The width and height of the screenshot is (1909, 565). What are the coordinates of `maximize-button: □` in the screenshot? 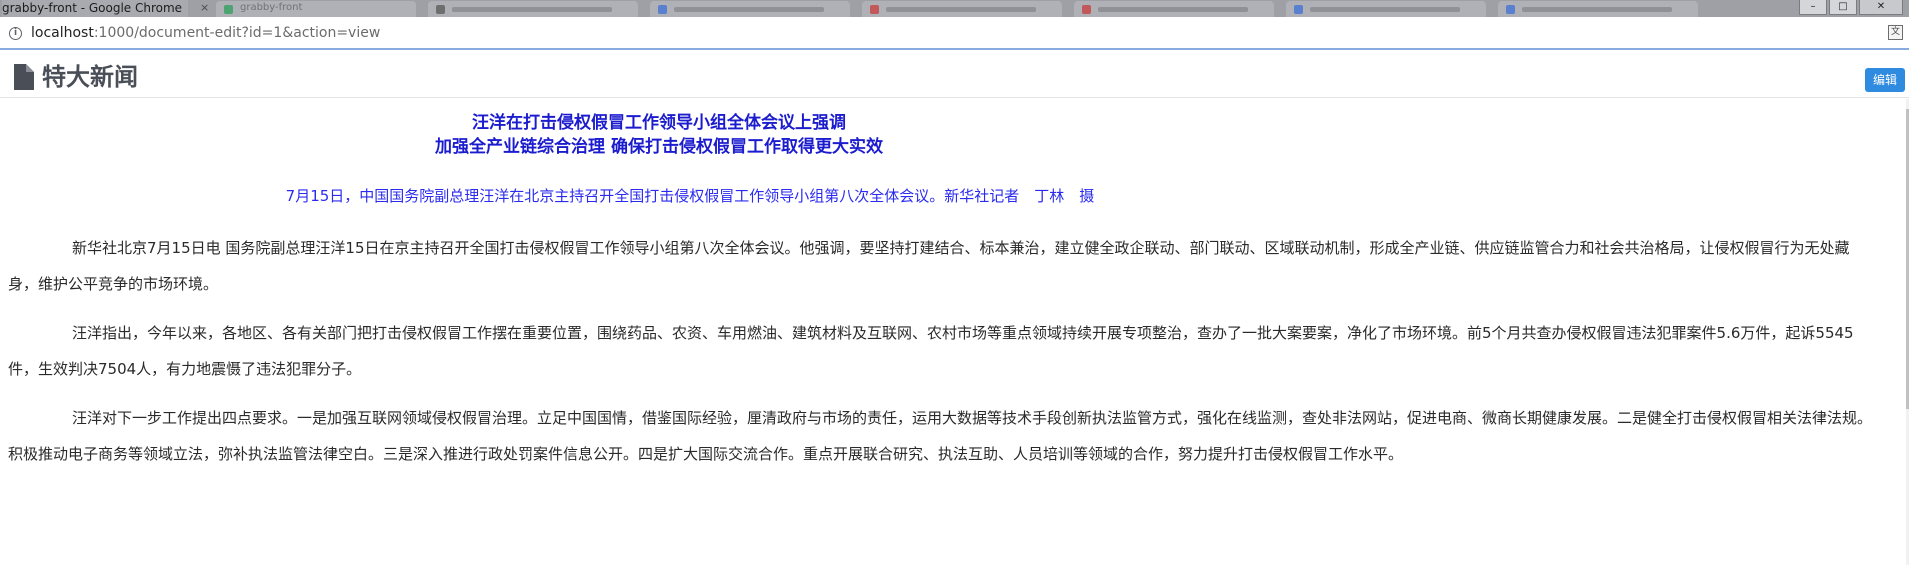 It's located at (1843, 7).